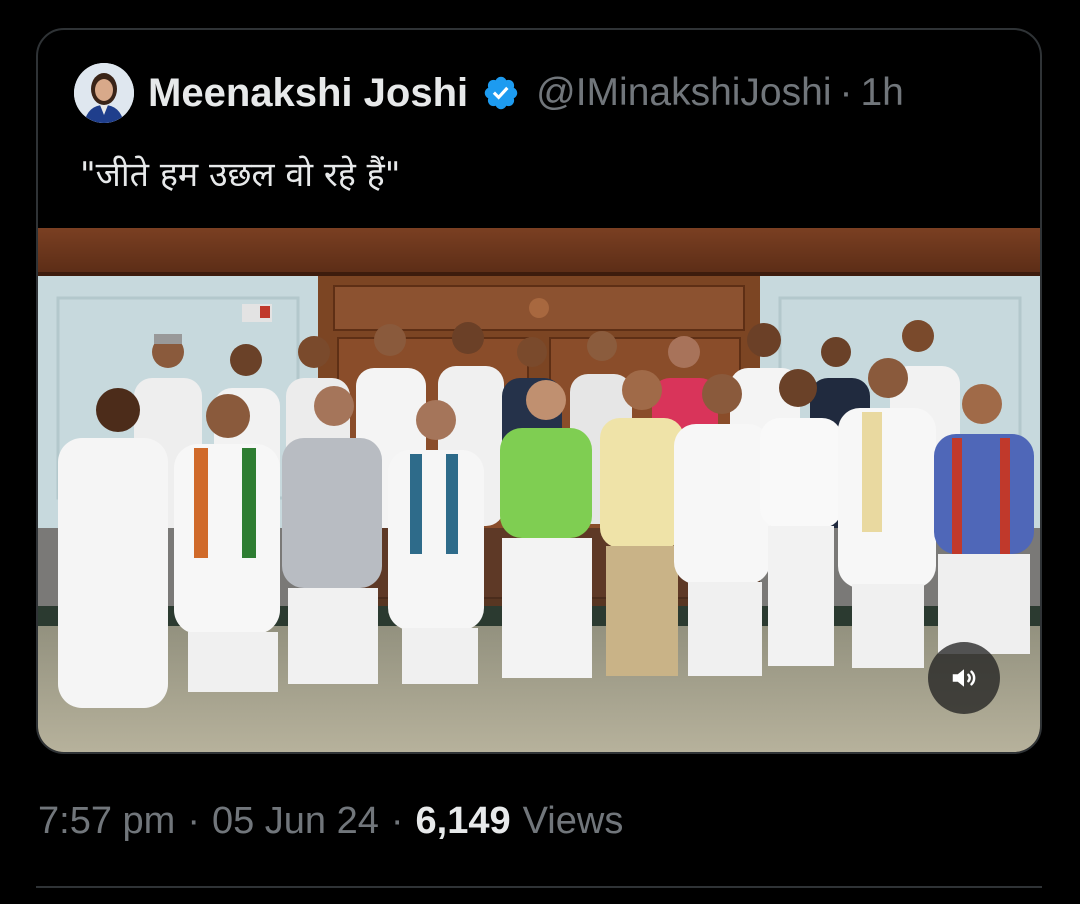 Image resolution: width=1080 pixels, height=904 pixels. Describe the element at coordinates (539, 887) in the screenshot. I see `divider` at that location.